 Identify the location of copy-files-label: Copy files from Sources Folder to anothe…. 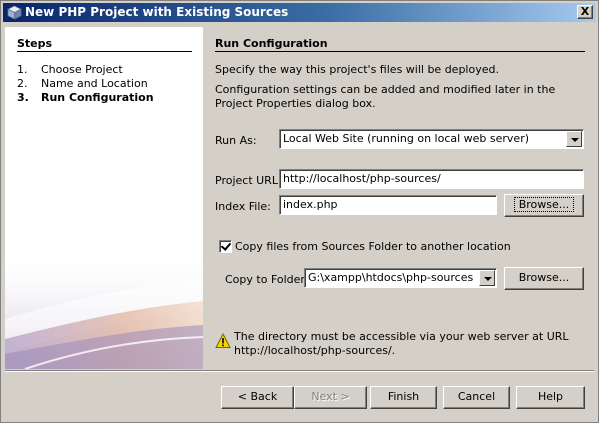
(373, 246).